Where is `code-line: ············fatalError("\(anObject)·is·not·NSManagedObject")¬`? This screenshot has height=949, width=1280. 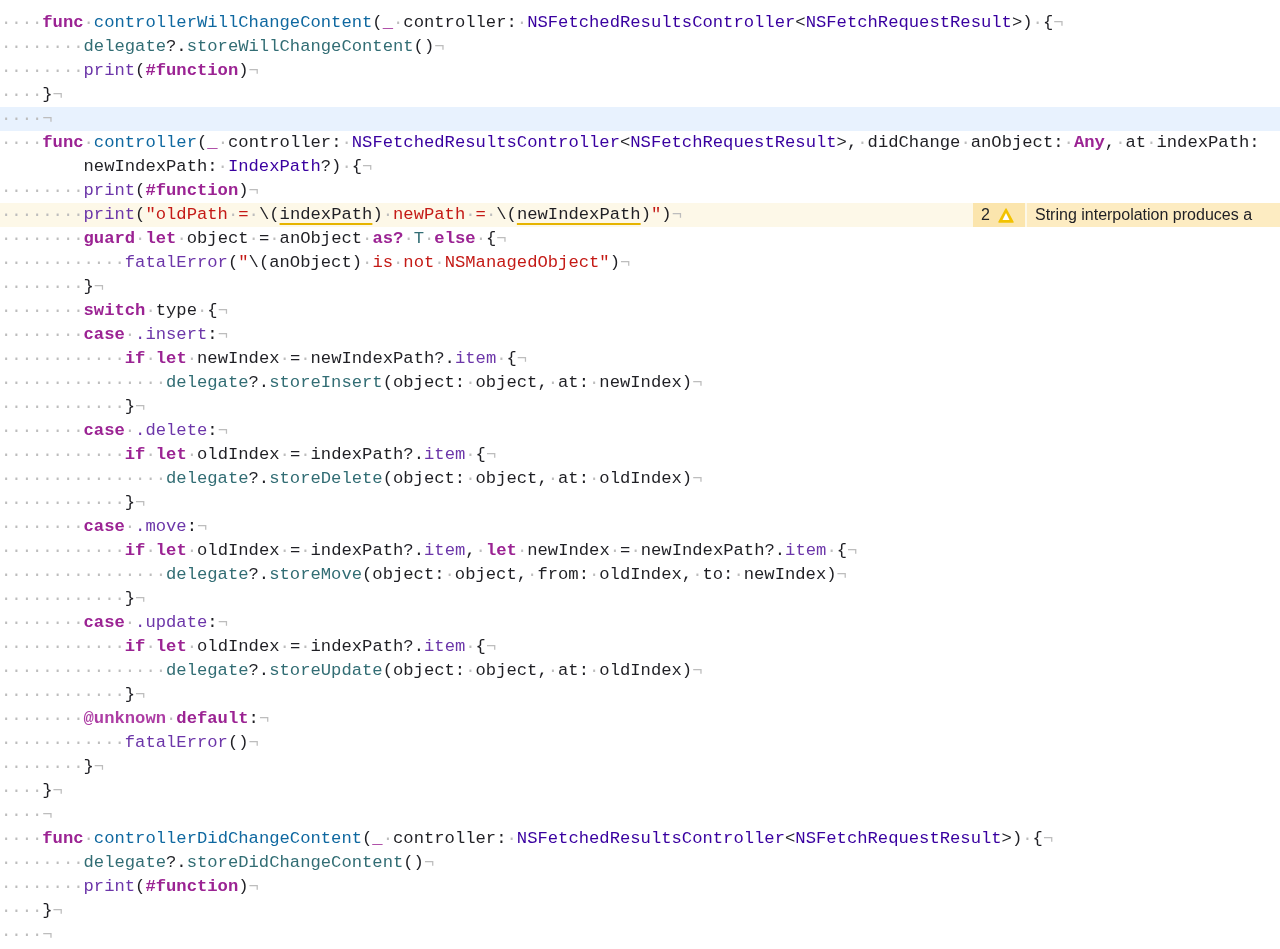 code-line: ············fatalError("\(anObject)·is·not·NSManagedObject")¬ is located at coordinates (316, 263).